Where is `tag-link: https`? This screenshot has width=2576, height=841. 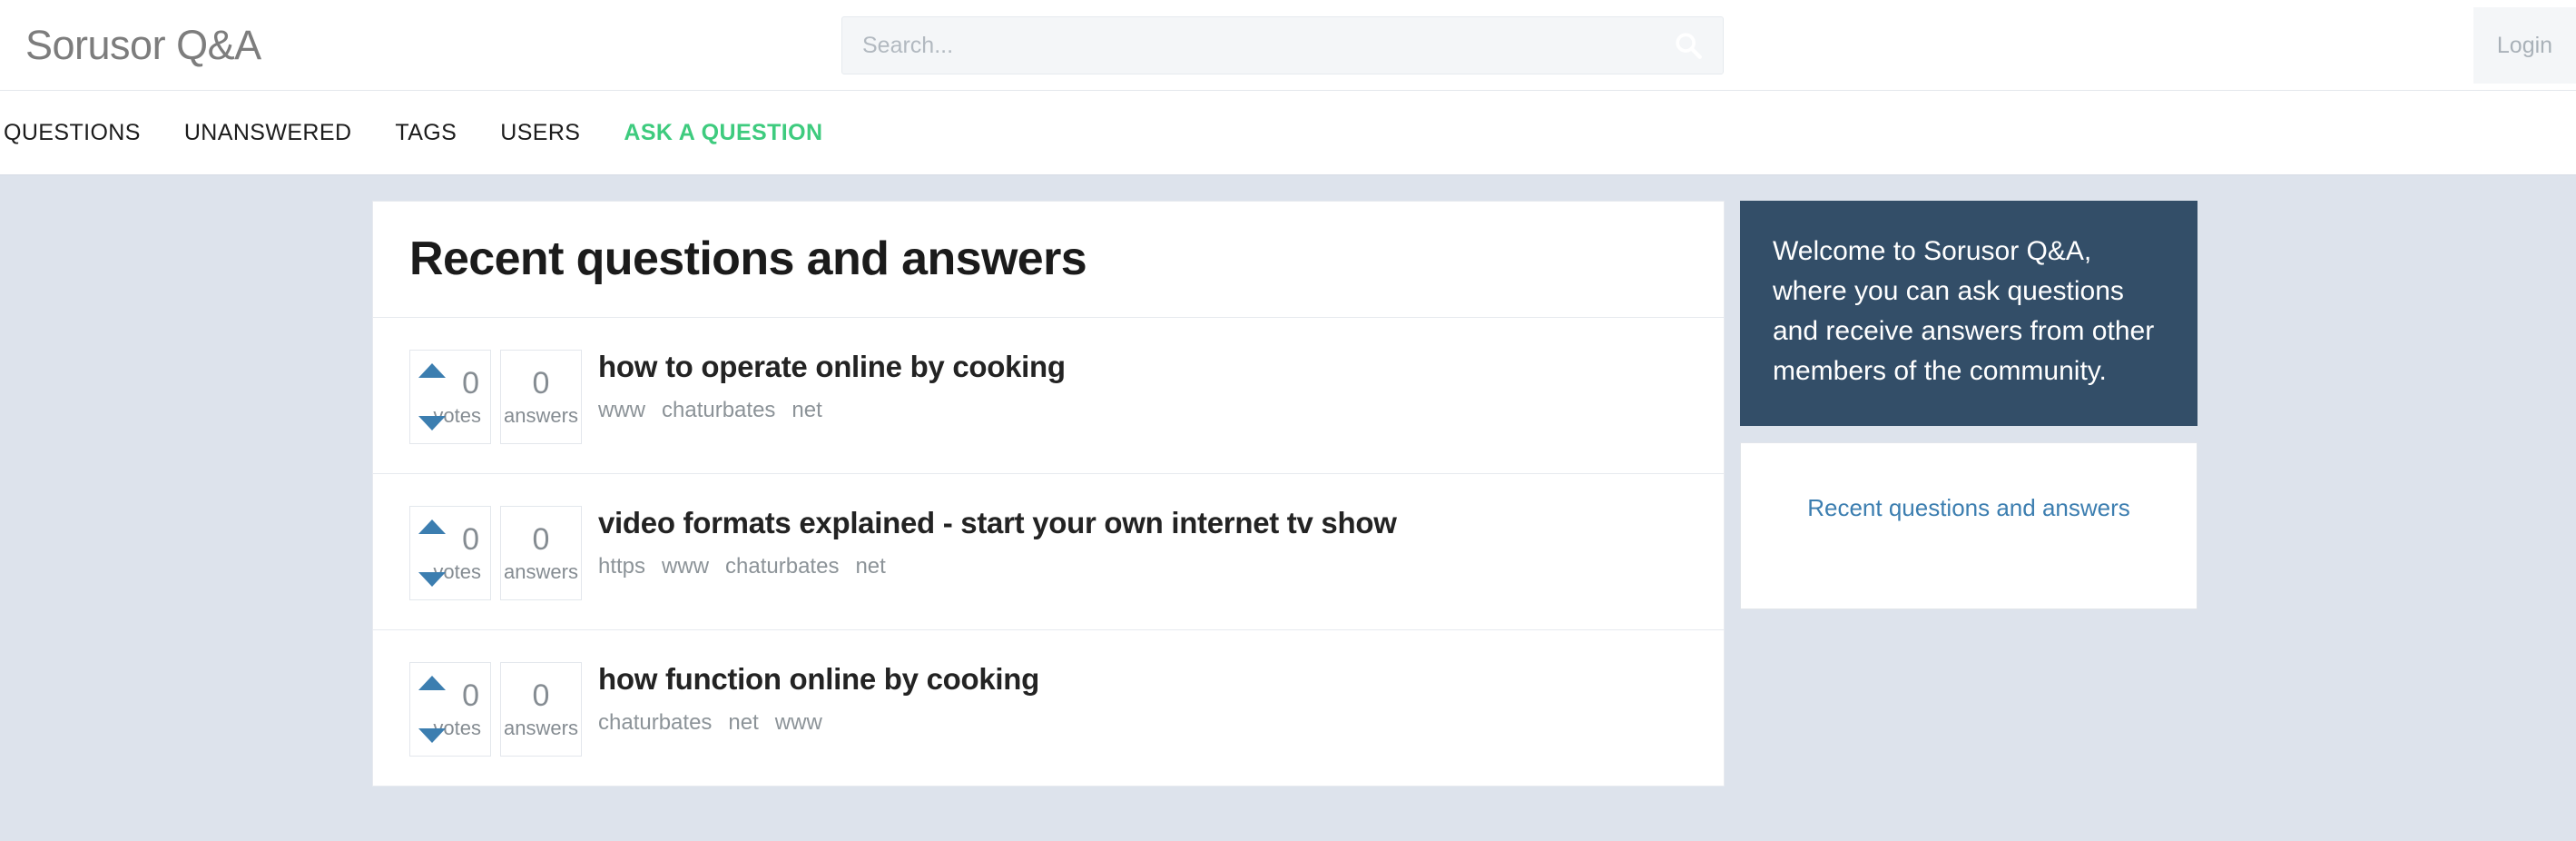 tag-link: https is located at coordinates (621, 566).